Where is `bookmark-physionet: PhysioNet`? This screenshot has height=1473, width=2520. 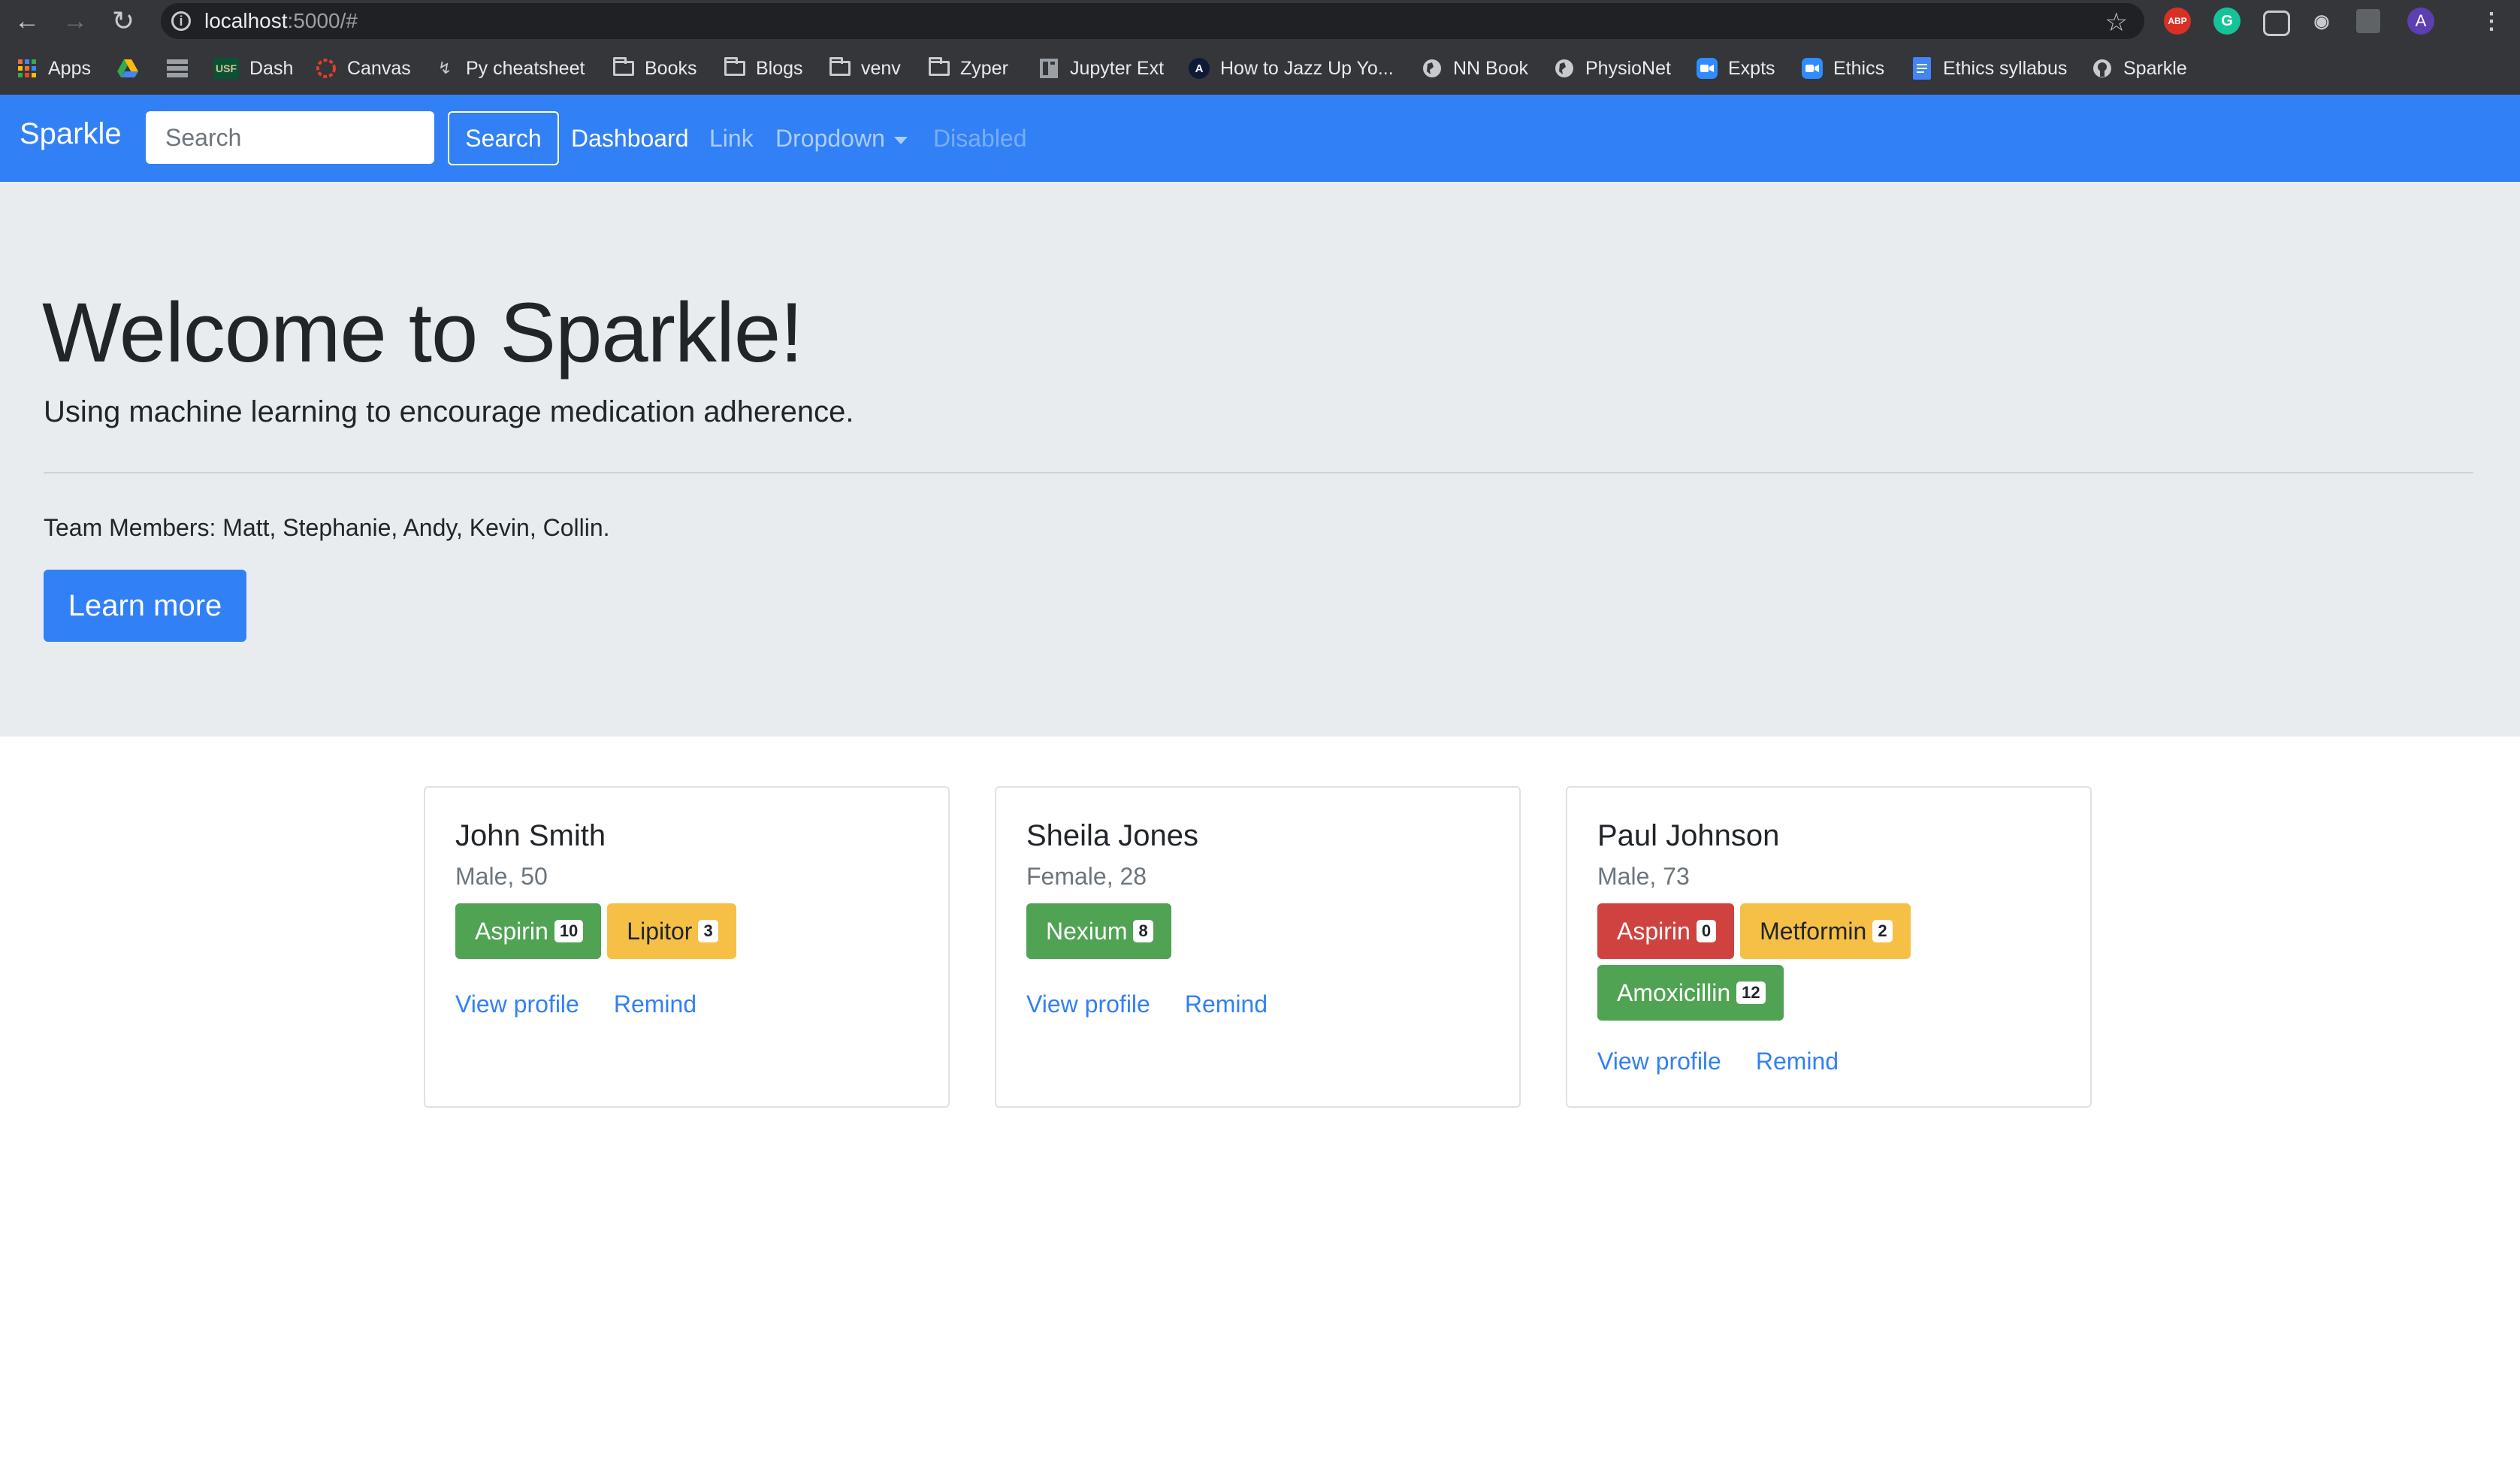
bookmark-physionet: PhysioNet is located at coordinates (1612, 68).